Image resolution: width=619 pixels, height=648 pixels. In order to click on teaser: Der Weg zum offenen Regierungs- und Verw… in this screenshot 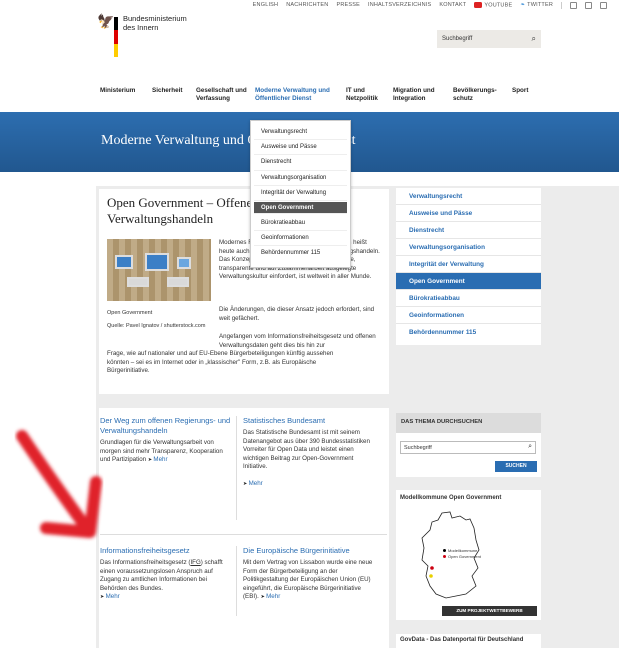, I will do `click(166, 440)`.